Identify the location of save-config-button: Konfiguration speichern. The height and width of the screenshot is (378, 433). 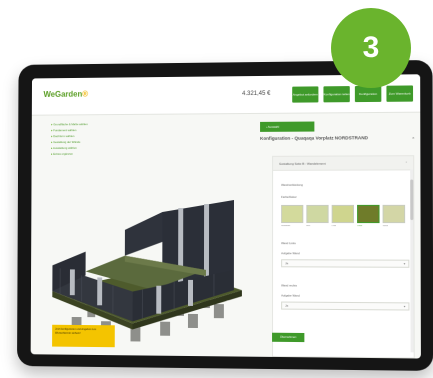
(368, 98).